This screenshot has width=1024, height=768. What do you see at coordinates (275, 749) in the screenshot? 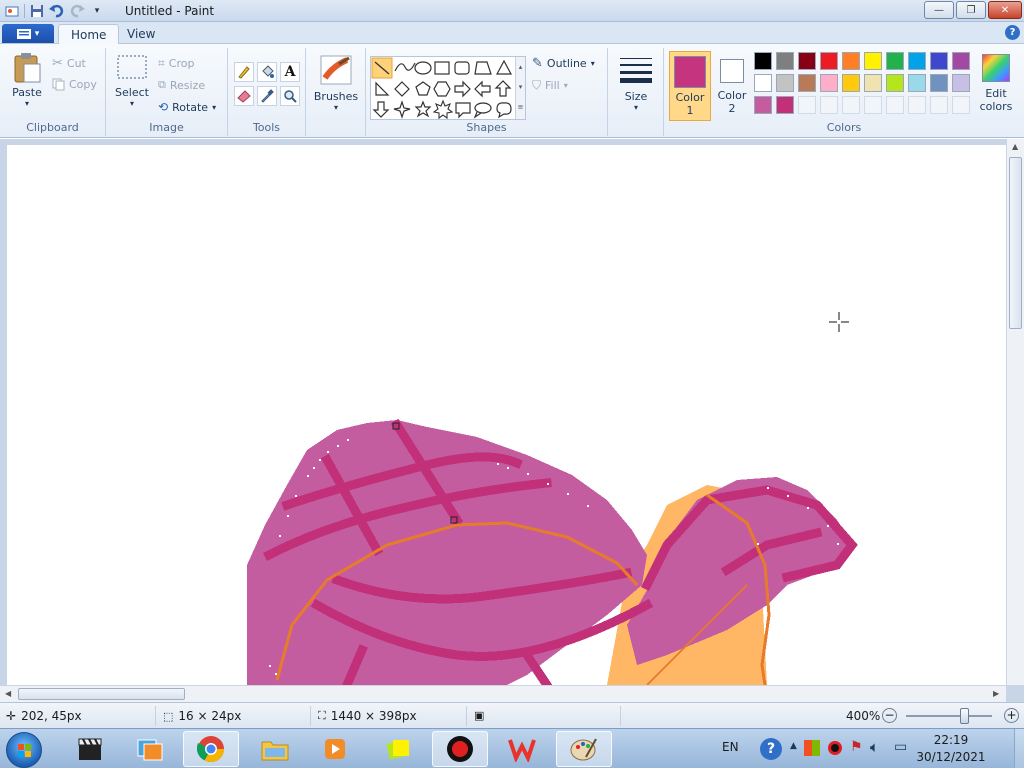
I see `taskbar-explorer` at bounding box center [275, 749].